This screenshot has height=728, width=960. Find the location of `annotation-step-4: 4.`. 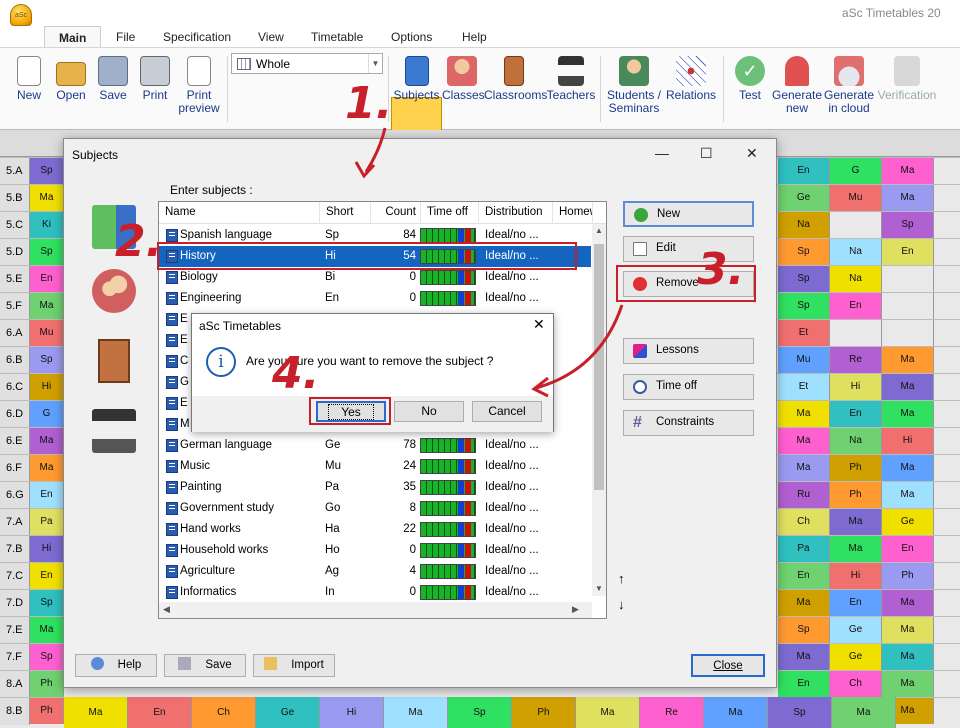

annotation-step-4: 4. is located at coordinates (296, 373).